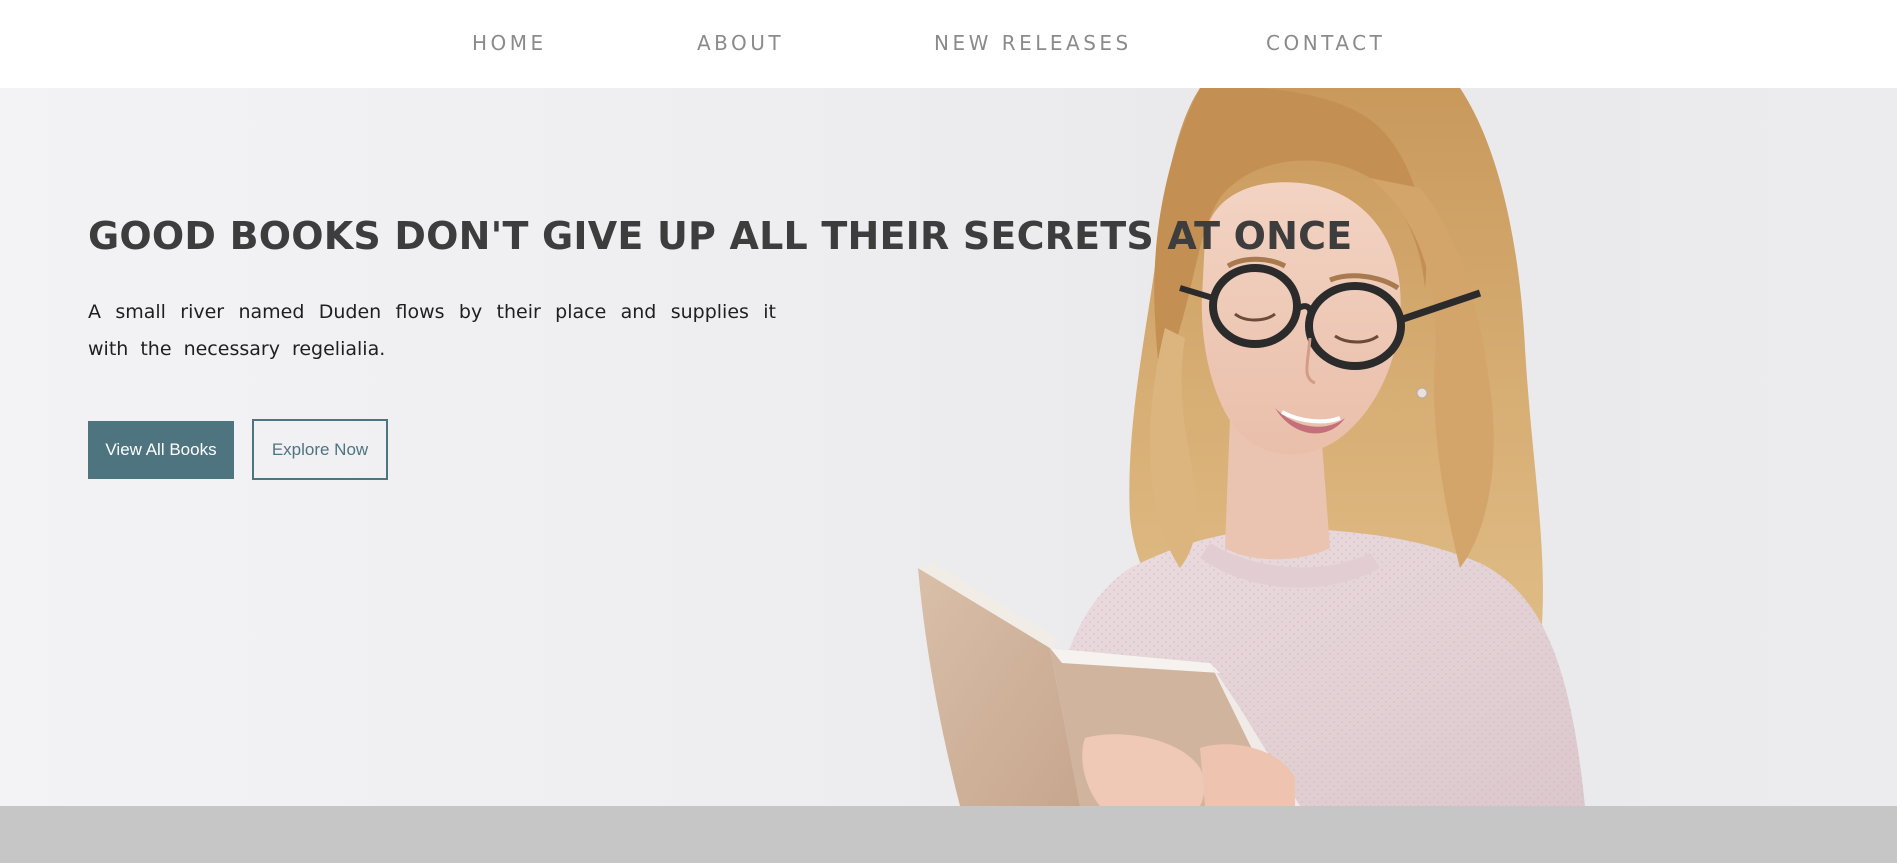 This screenshot has height=863, width=1897. I want to click on nav-about: ABOUT, so click(740, 43).